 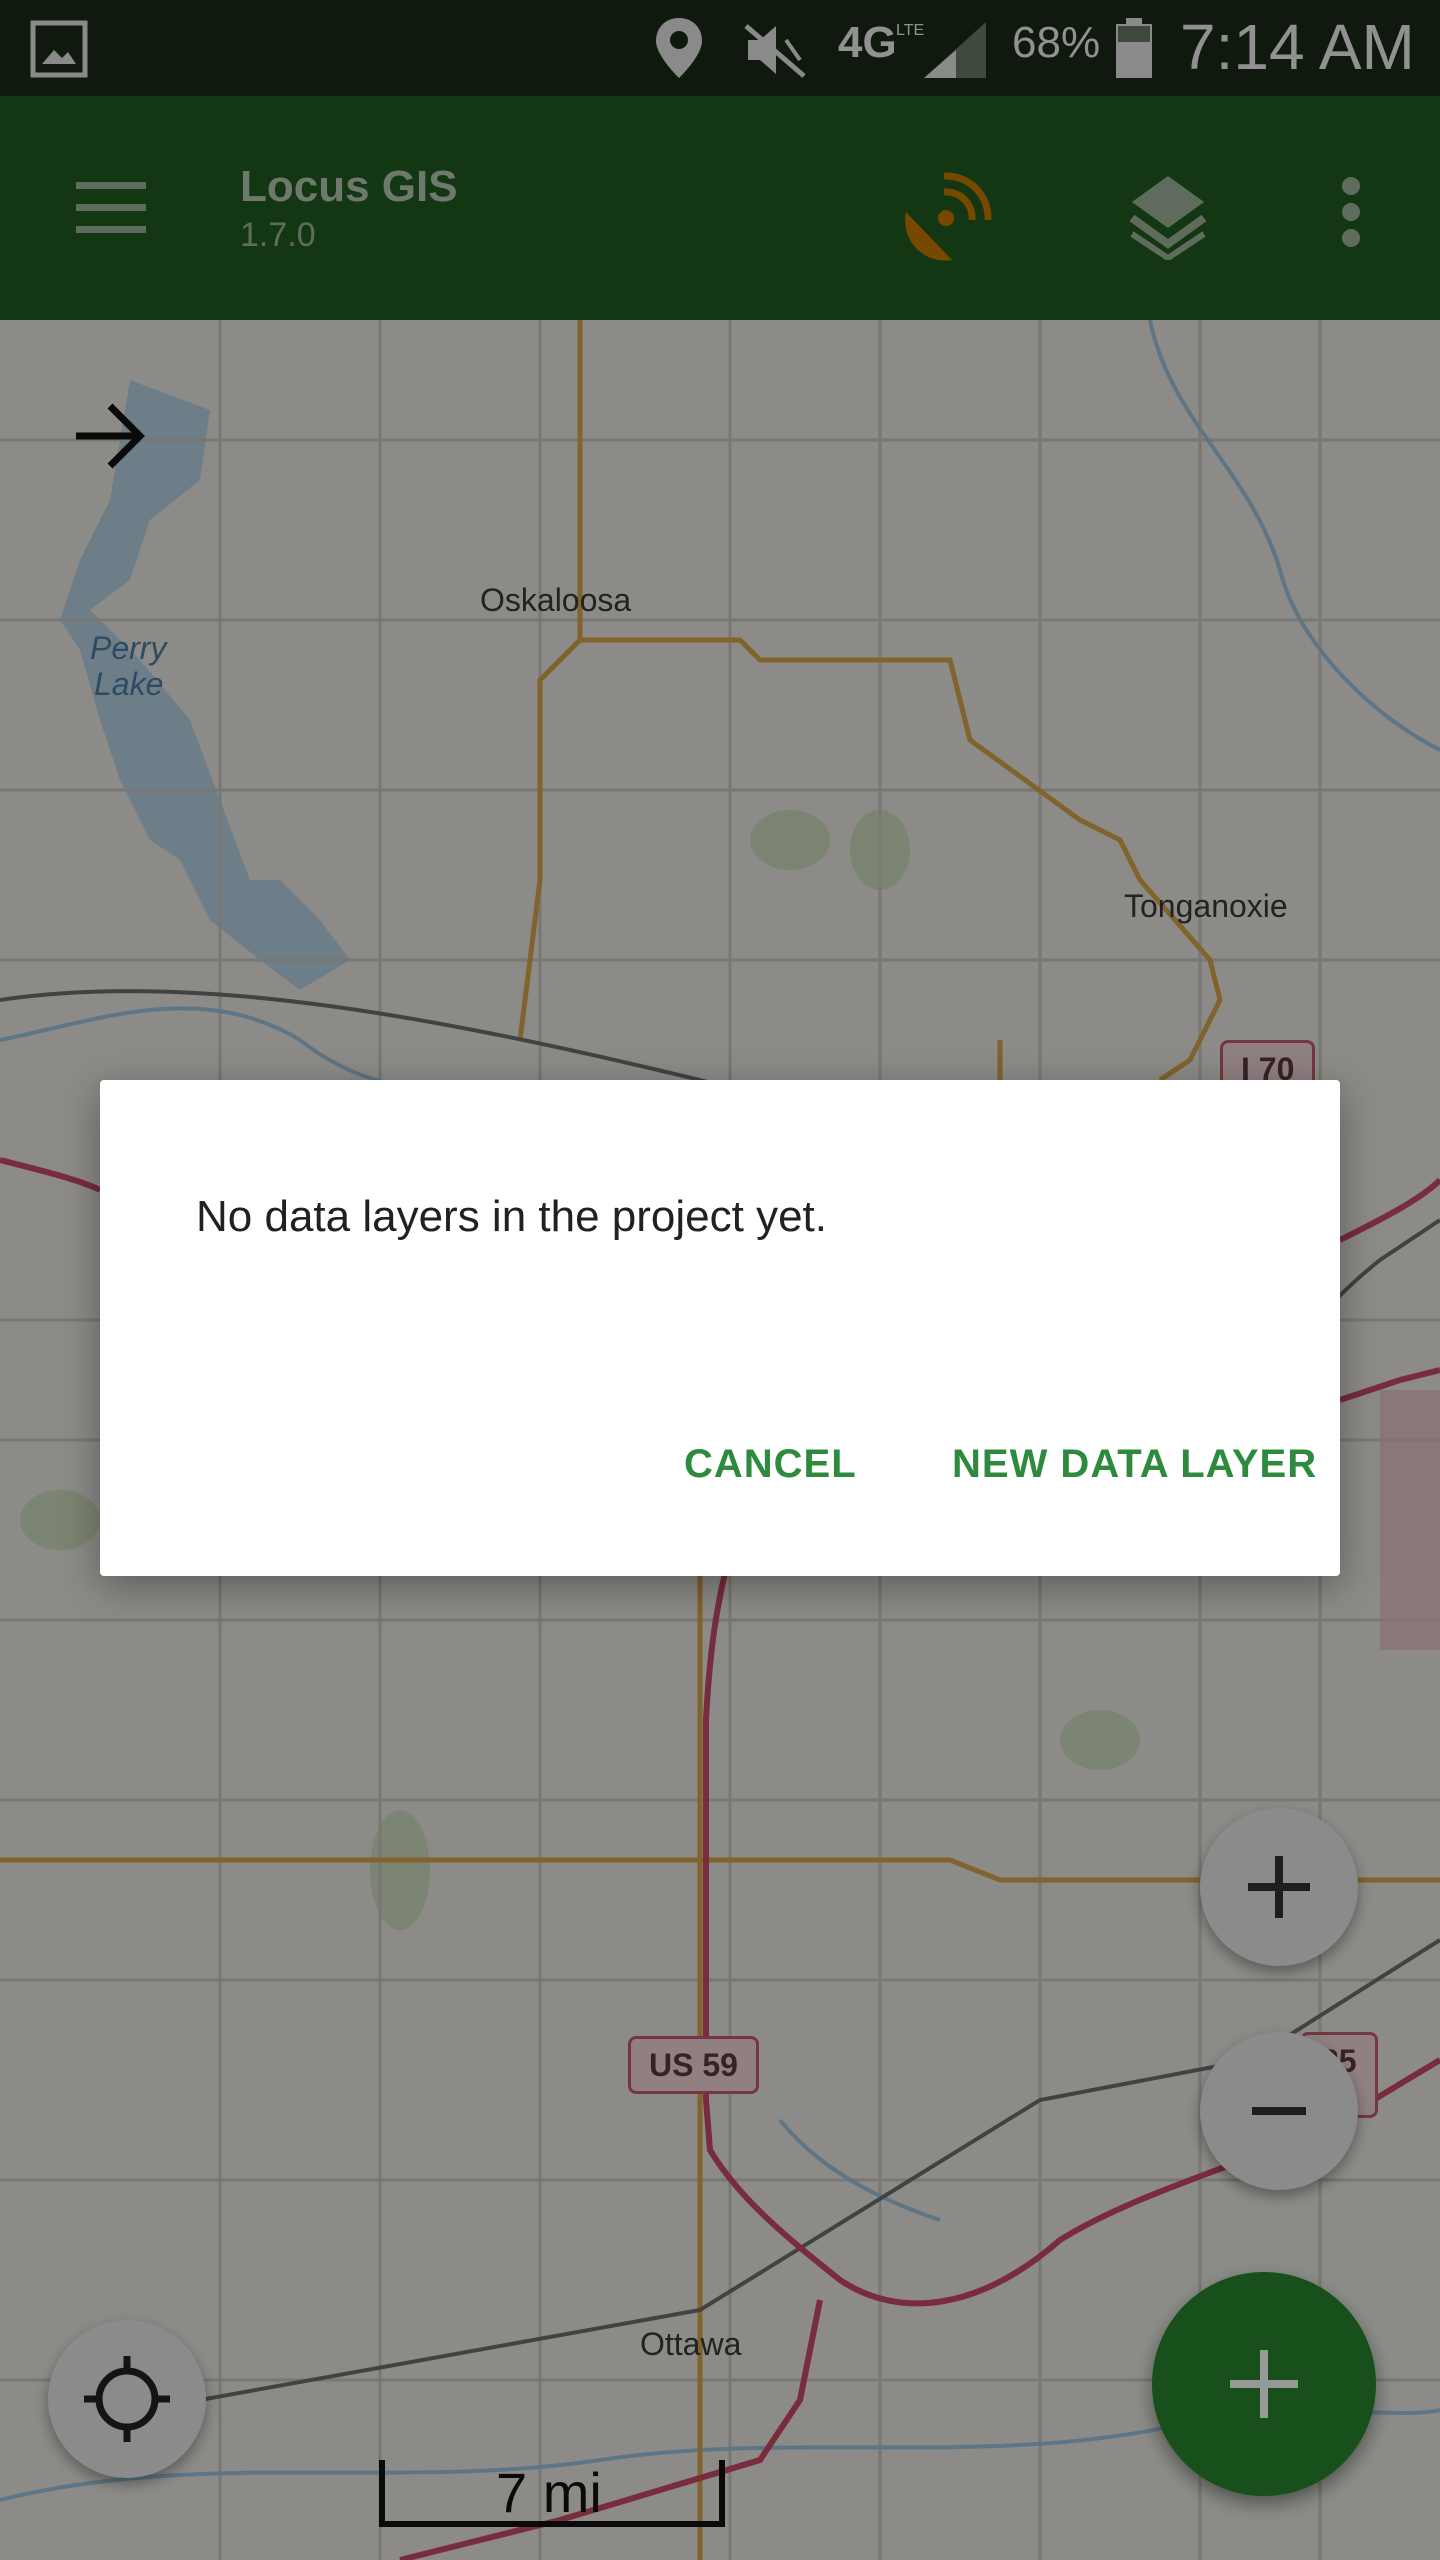 What do you see at coordinates (511, 1216) in the screenshot?
I see `dialog-message: No data layers in the project yet.` at bounding box center [511, 1216].